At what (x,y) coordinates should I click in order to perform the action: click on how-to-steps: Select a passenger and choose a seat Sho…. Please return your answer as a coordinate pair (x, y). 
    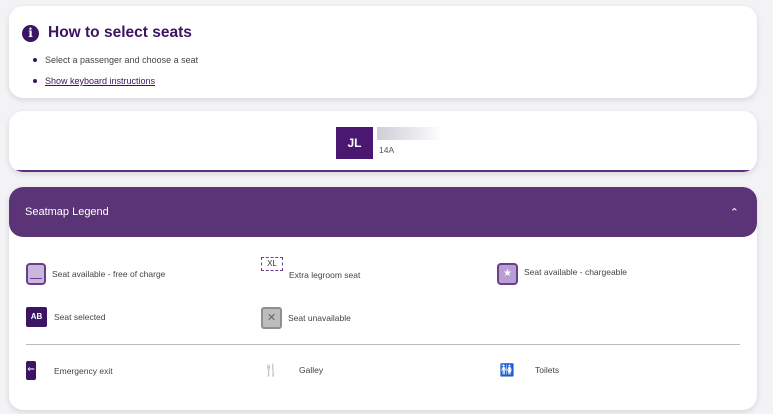
    Looking at the image, I should click on (115, 75).